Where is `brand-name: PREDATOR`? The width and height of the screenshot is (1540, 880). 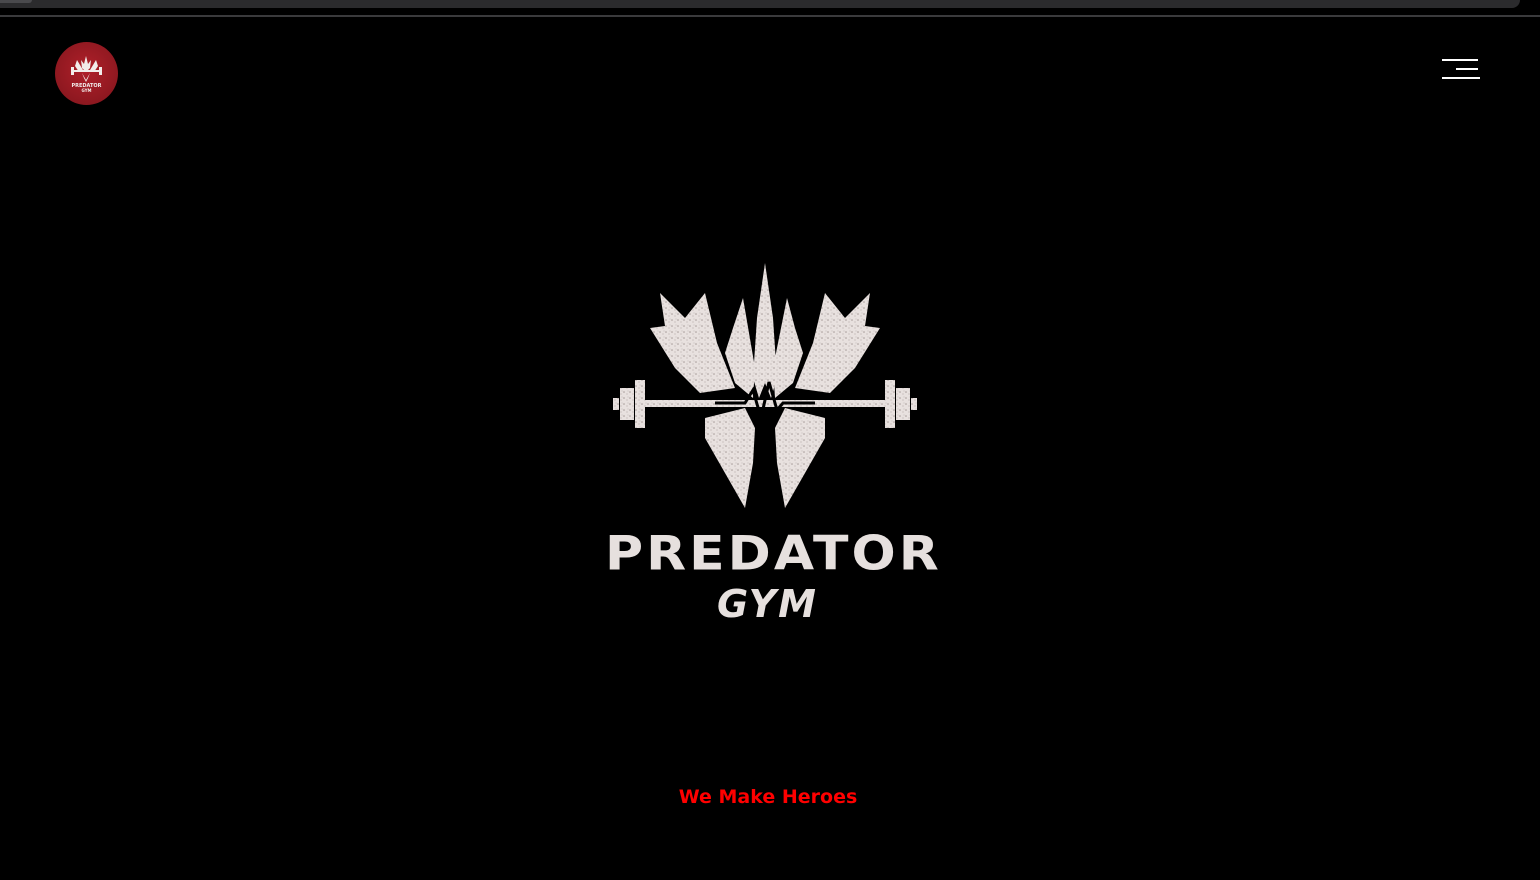
brand-name: PREDATOR is located at coordinates (773, 554).